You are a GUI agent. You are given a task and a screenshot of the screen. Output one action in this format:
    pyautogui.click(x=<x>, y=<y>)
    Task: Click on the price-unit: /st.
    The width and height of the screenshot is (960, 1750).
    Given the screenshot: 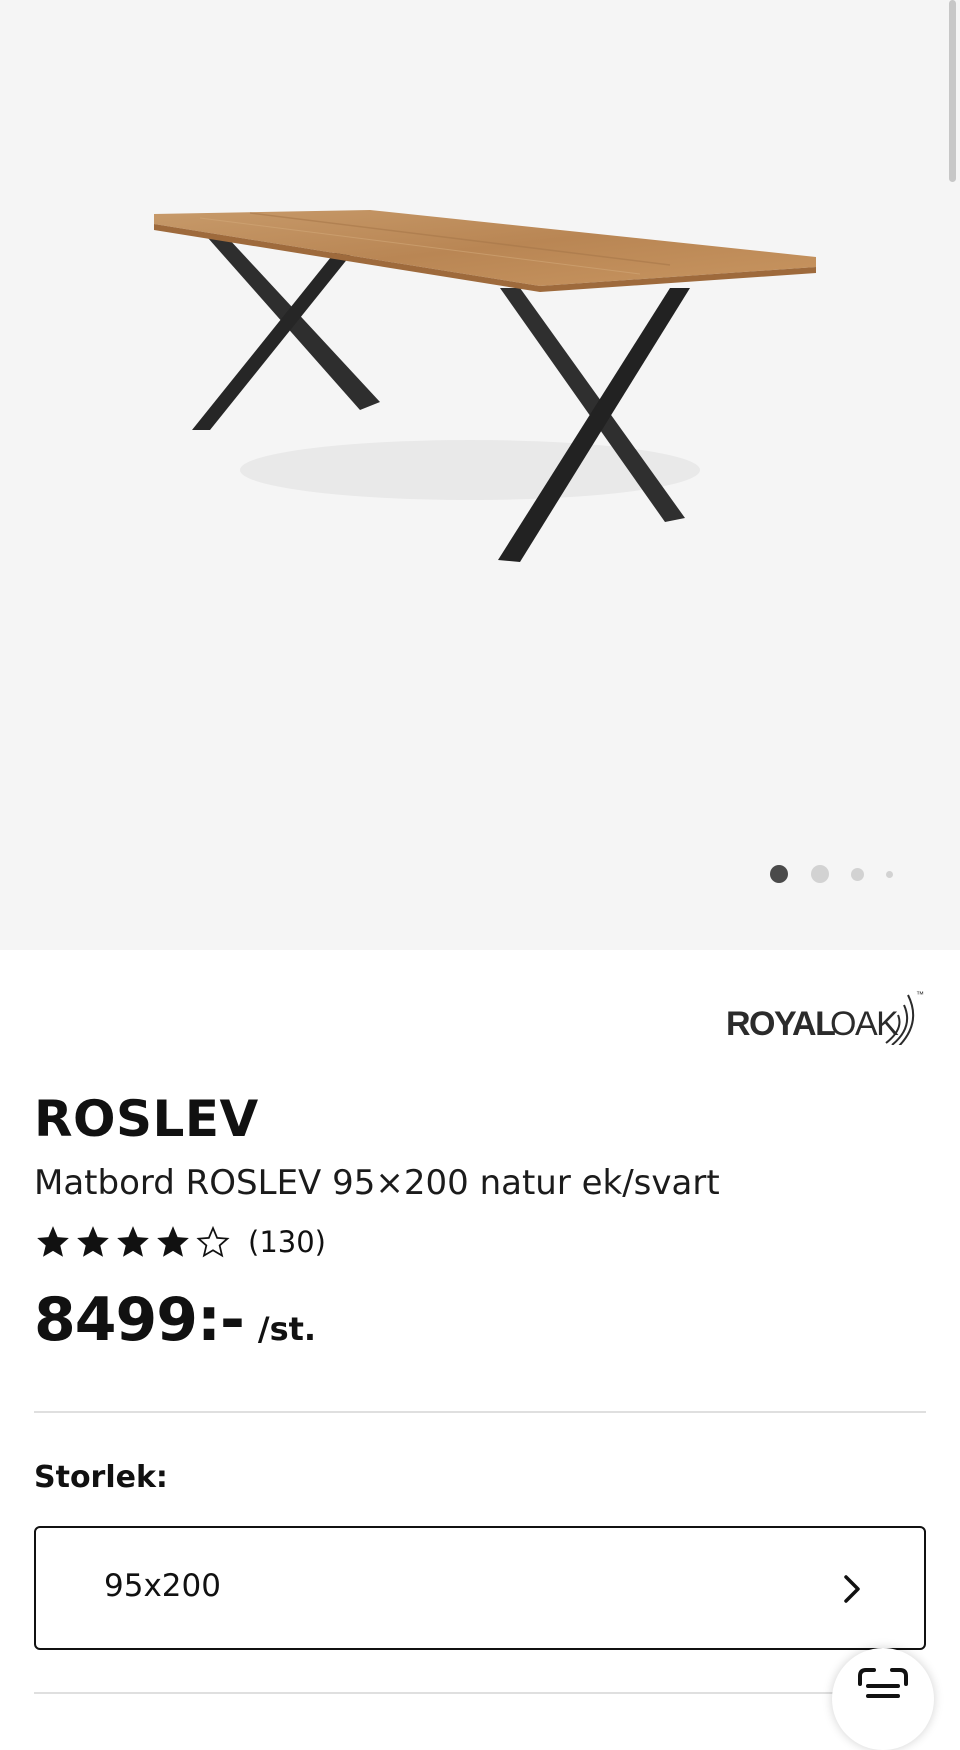 What is the action you would take?
    pyautogui.click(x=287, y=1329)
    